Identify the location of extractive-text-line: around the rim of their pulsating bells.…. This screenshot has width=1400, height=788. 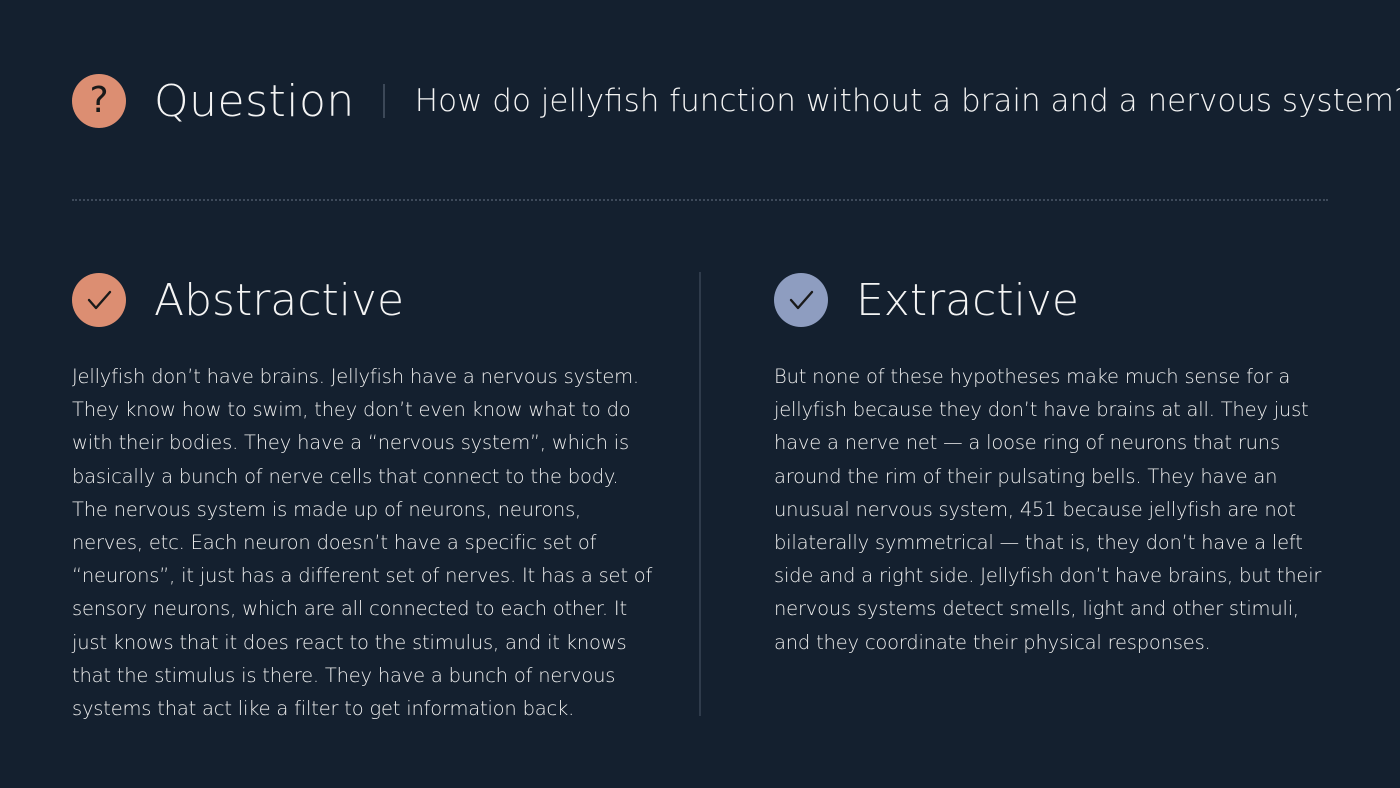
(1026, 476).